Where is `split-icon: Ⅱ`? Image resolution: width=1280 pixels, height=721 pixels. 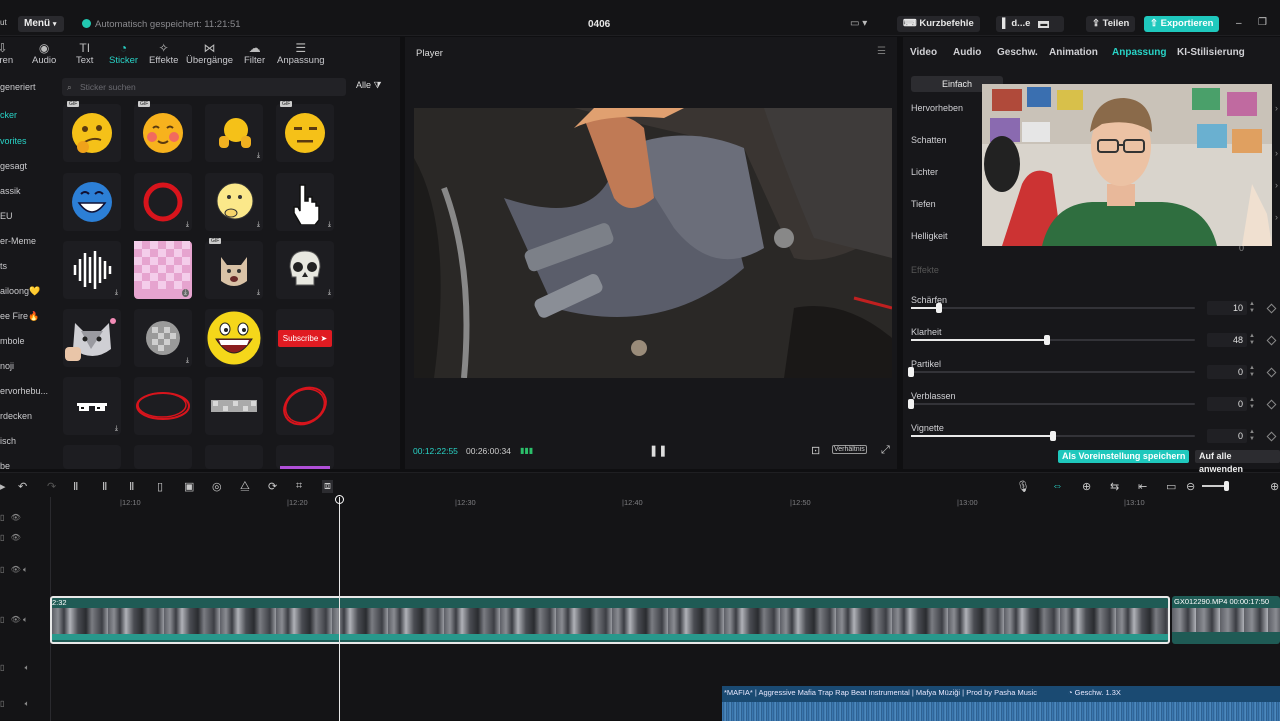
split-icon: Ⅱ is located at coordinates (75, 486).